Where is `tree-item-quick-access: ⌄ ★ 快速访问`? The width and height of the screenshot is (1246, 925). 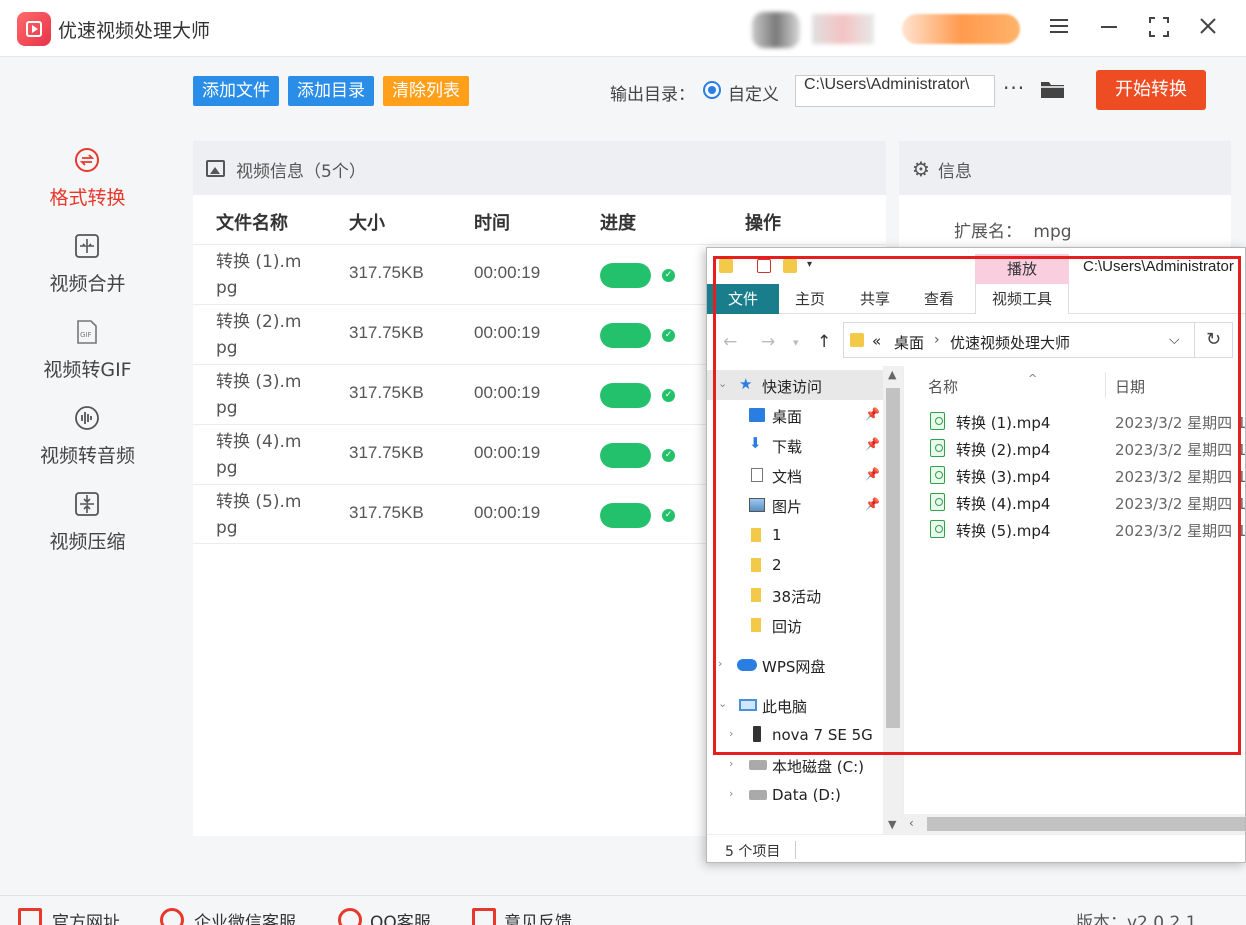 tree-item-quick-access: ⌄ ★ 快速访问 is located at coordinates (795, 385).